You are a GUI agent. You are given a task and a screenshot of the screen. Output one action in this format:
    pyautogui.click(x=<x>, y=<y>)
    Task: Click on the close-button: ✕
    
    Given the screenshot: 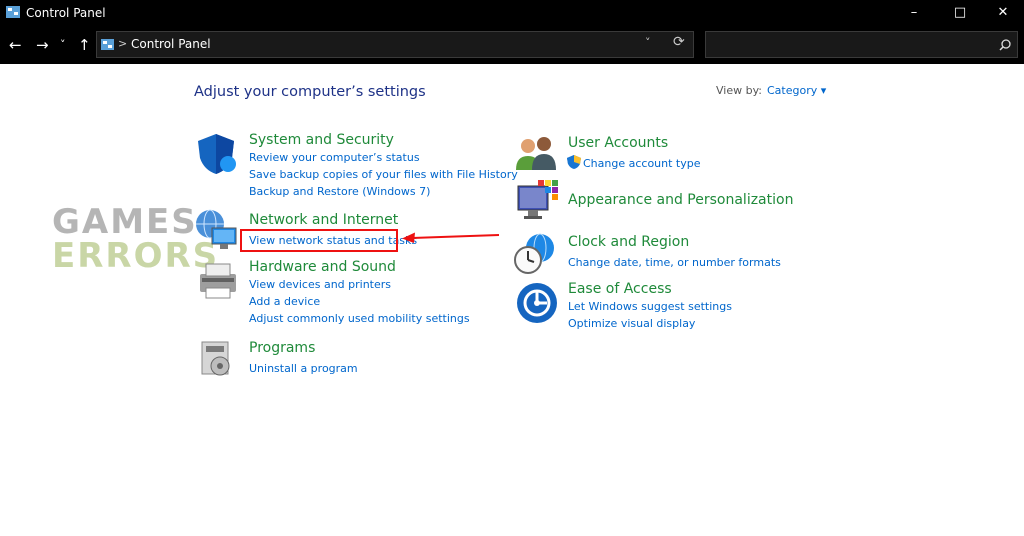 What is the action you would take?
    pyautogui.click(x=1002, y=13)
    